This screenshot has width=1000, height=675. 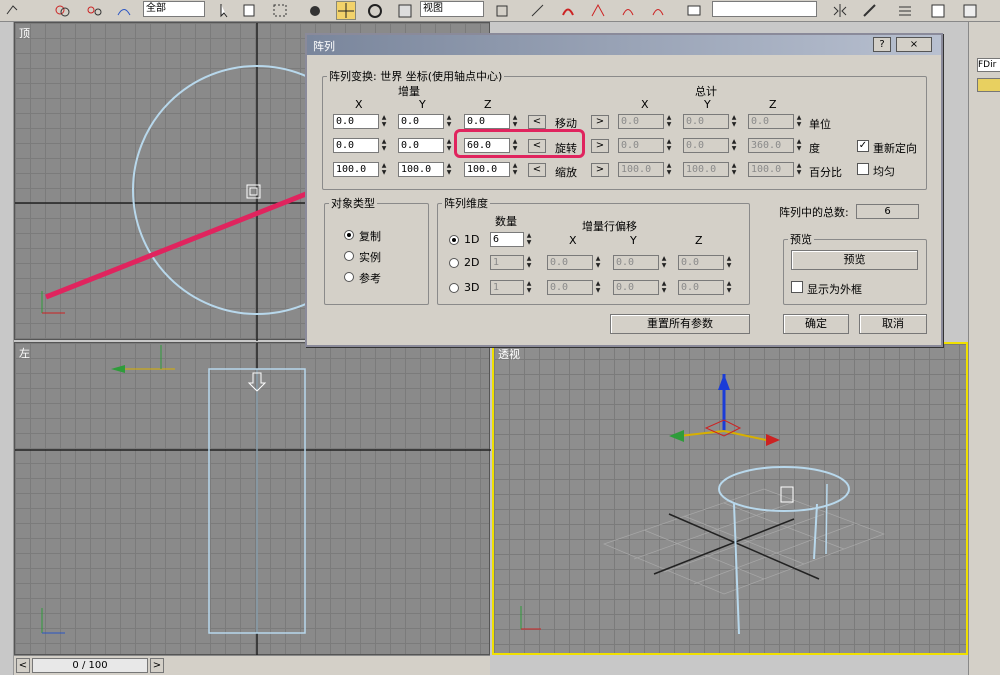 What do you see at coordinates (23, 665) in the screenshot?
I see `prev-frame-icon: <` at bounding box center [23, 665].